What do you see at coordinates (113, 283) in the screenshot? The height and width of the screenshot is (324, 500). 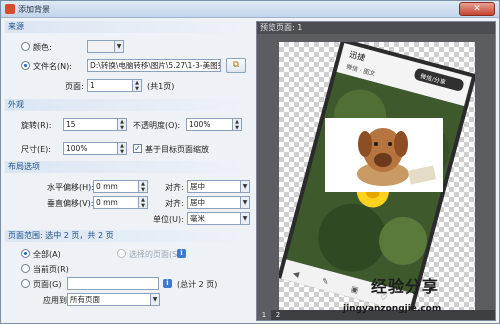 I see `page-range-field` at bounding box center [113, 283].